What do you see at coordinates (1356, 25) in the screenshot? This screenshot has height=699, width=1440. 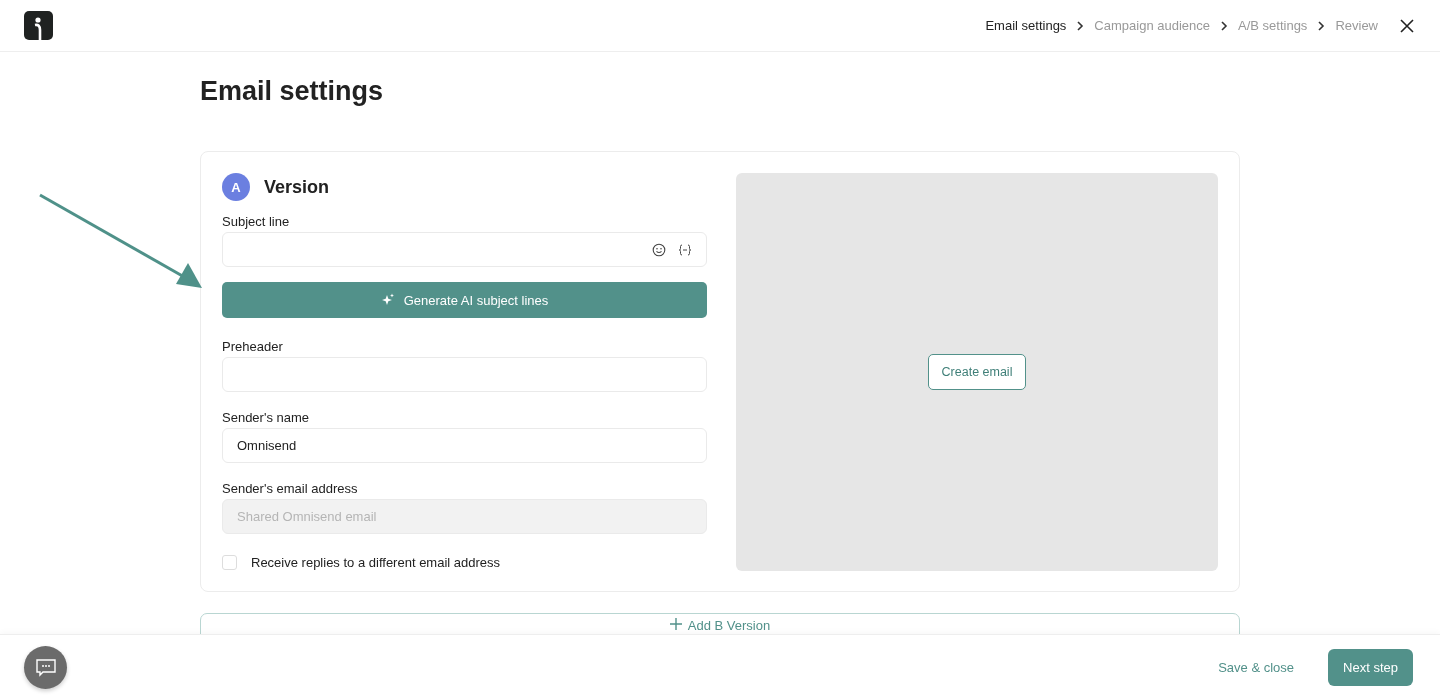 I see `step-link: Review` at bounding box center [1356, 25].